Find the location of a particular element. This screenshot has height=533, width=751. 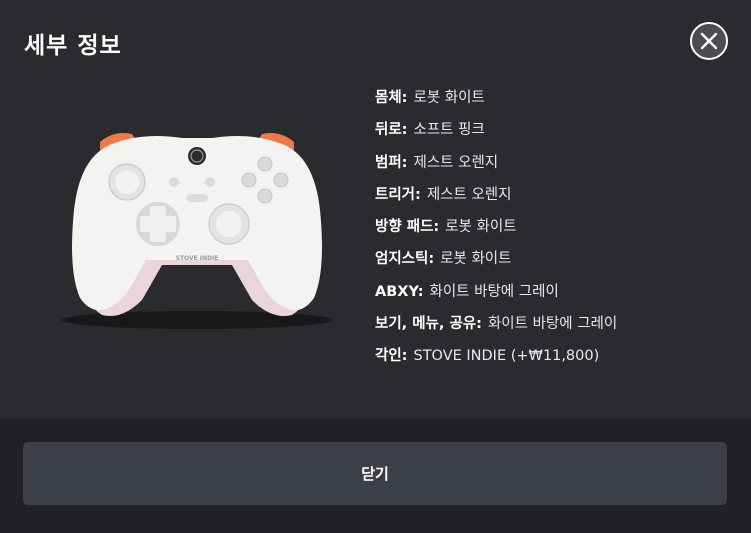

close-button is located at coordinates (709, 41).